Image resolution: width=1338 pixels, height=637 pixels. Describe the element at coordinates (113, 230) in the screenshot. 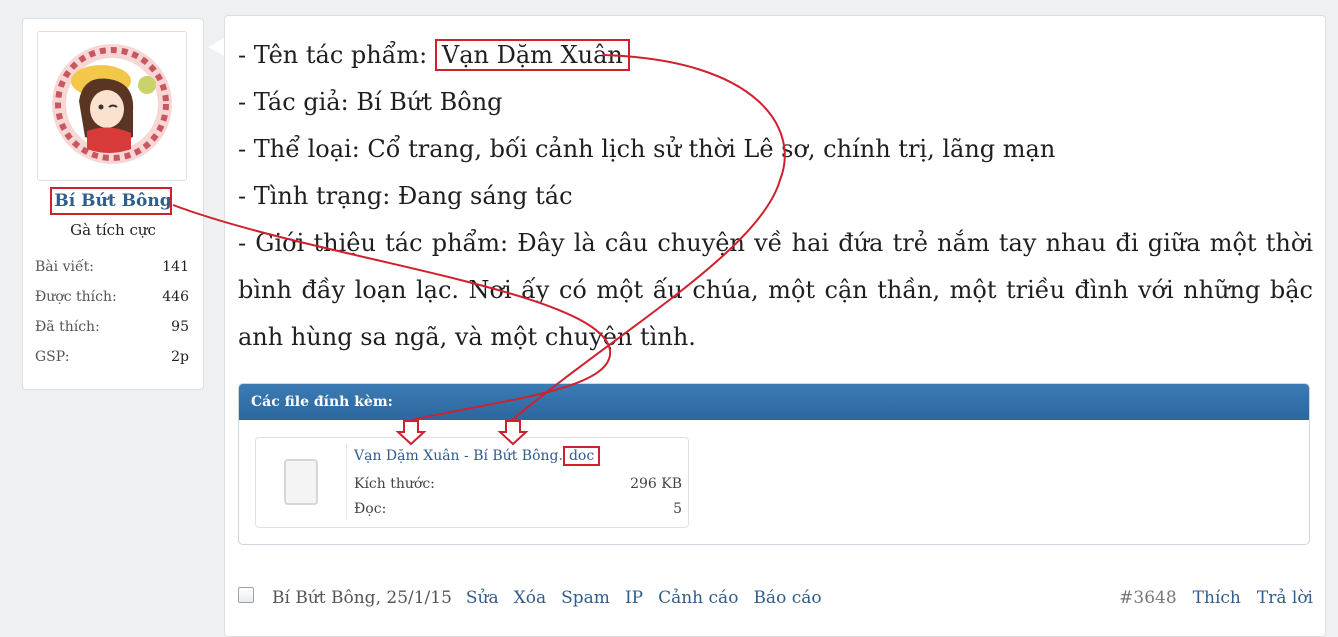

I see `user-title: Gà tích cực` at that location.